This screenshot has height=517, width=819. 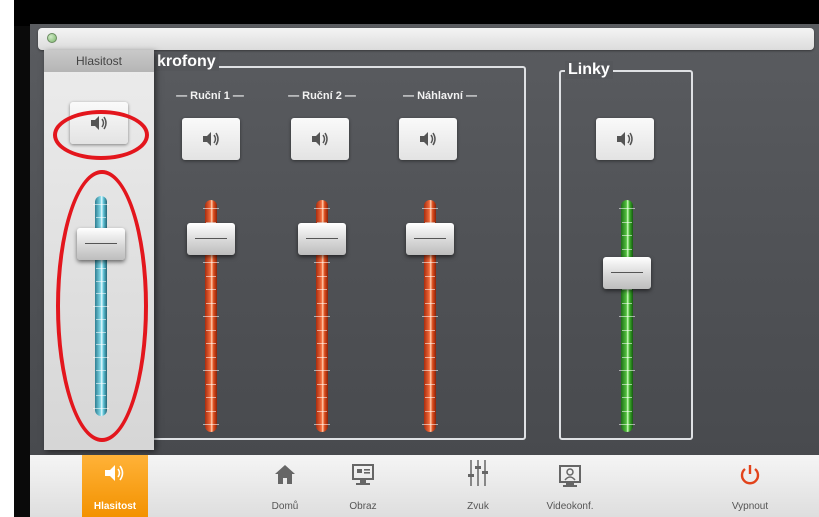 What do you see at coordinates (440, 96) in the screenshot?
I see `channel-label-nahlavni: — Náhlavní —` at bounding box center [440, 96].